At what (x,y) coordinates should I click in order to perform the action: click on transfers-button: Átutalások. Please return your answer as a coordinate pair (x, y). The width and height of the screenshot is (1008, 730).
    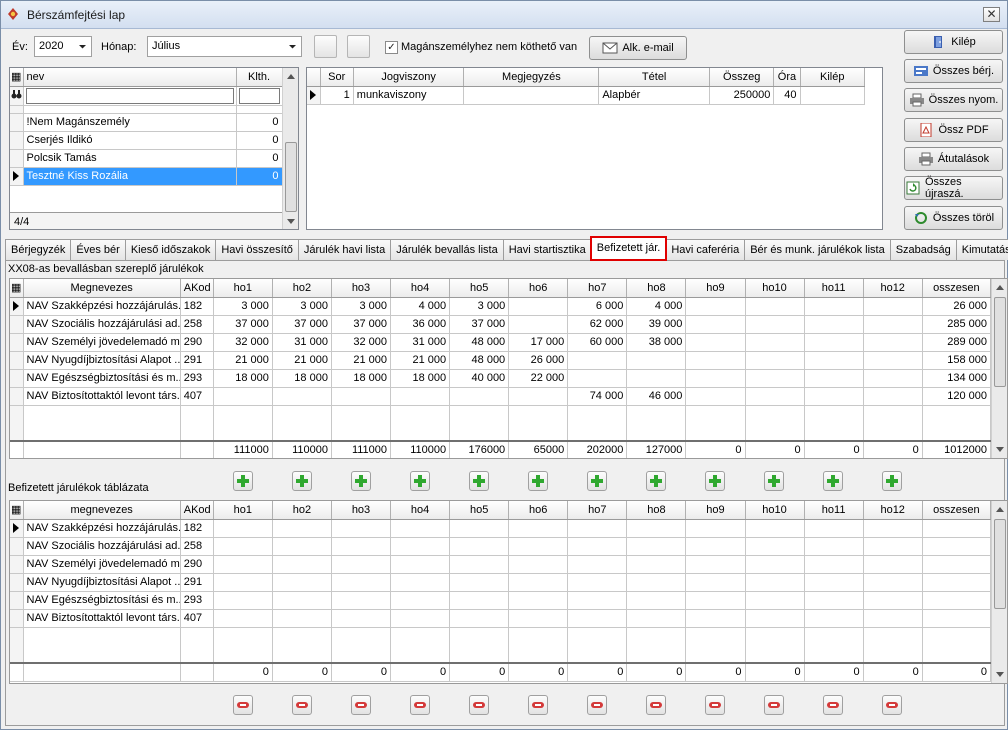
    Looking at the image, I should click on (953, 159).